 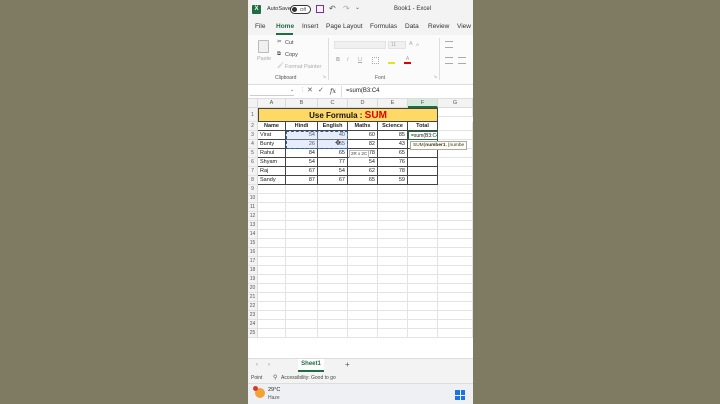 What do you see at coordinates (393, 126) in the screenshot?
I see `header-cell-science: Science` at bounding box center [393, 126].